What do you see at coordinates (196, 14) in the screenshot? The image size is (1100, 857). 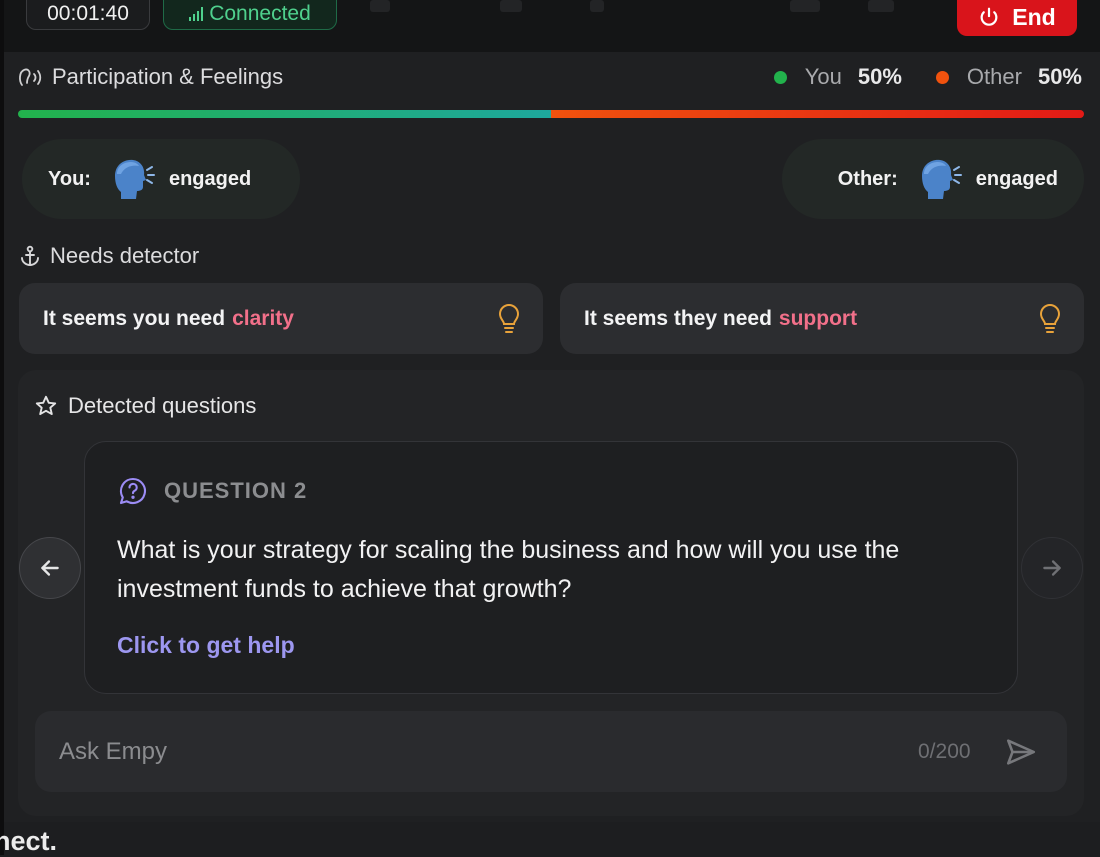 I see `signal-bars-icon` at bounding box center [196, 14].